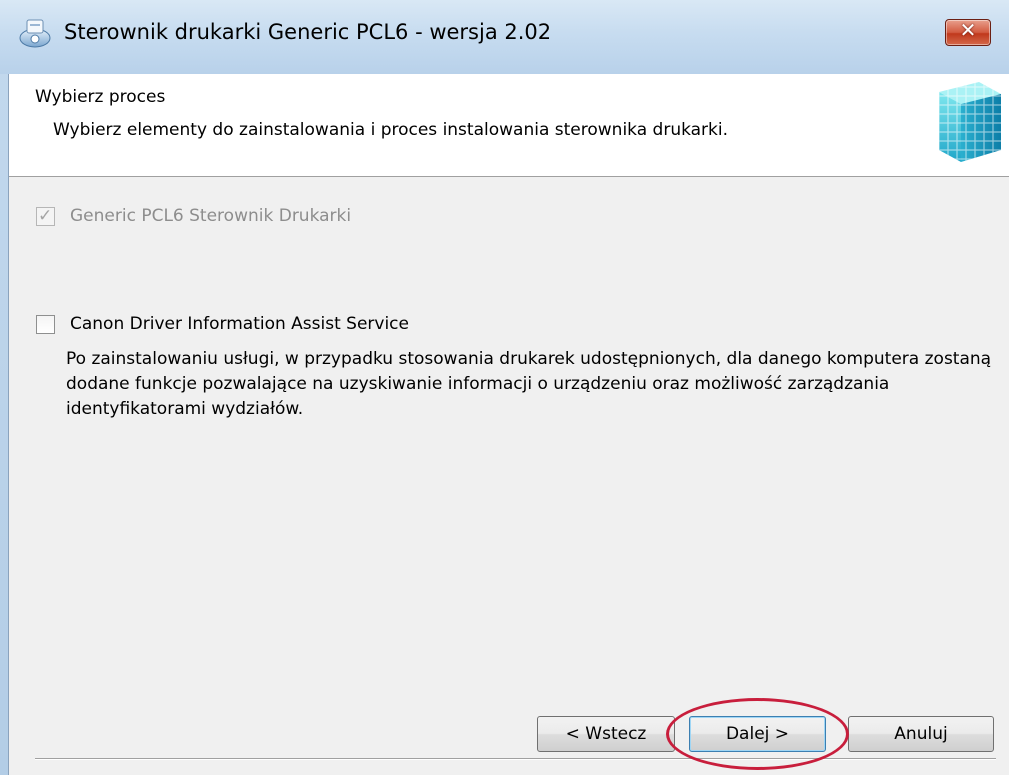  Describe the element at coordinates (100, 97) in the screenshot. I see `step-title: Wybierz proces` at that location.